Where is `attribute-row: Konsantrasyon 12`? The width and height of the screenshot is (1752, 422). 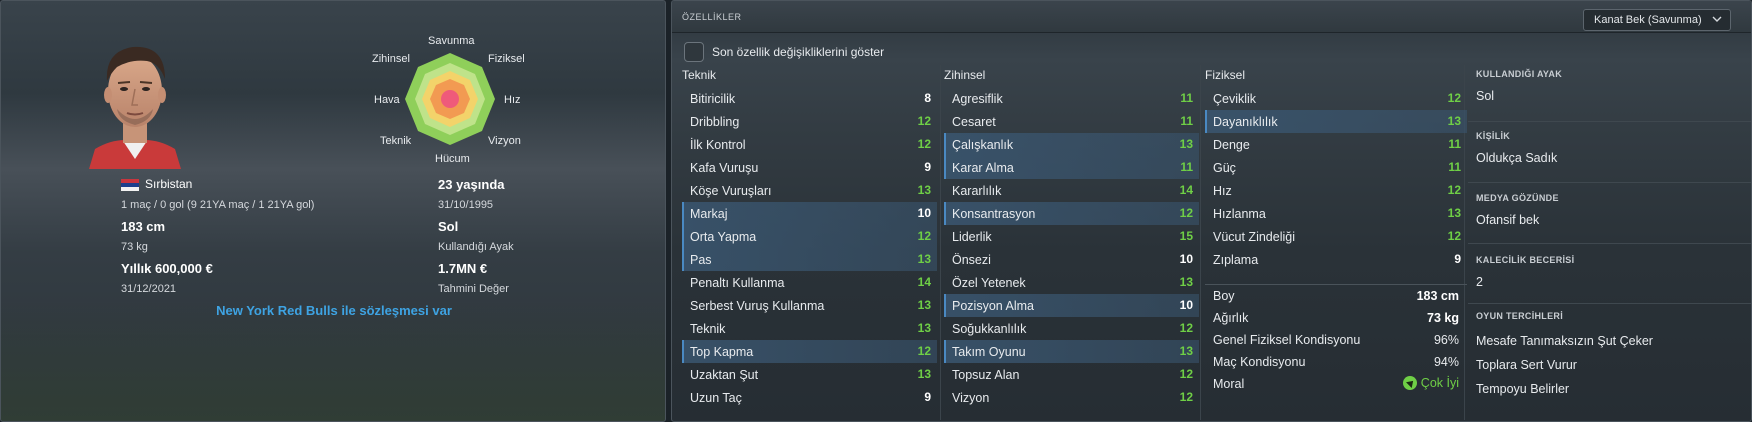
attribute-row: Konsantrasyon 12 is located at coordinates (1071, 213).